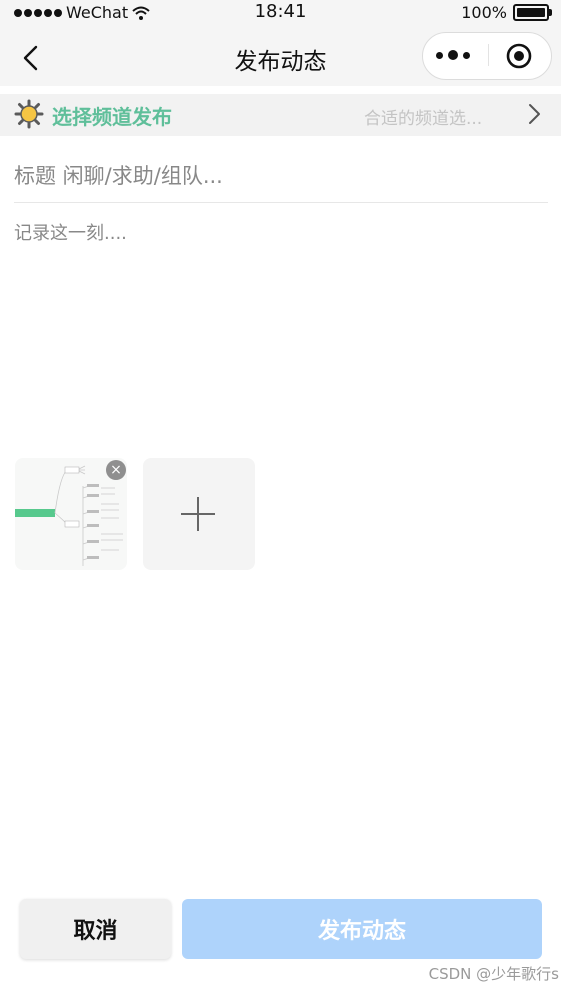  What do you see at coordinates (112, 117) in the screenshot?
I see `channel-label: 选择频道发布` at bounding box center [112, 117].